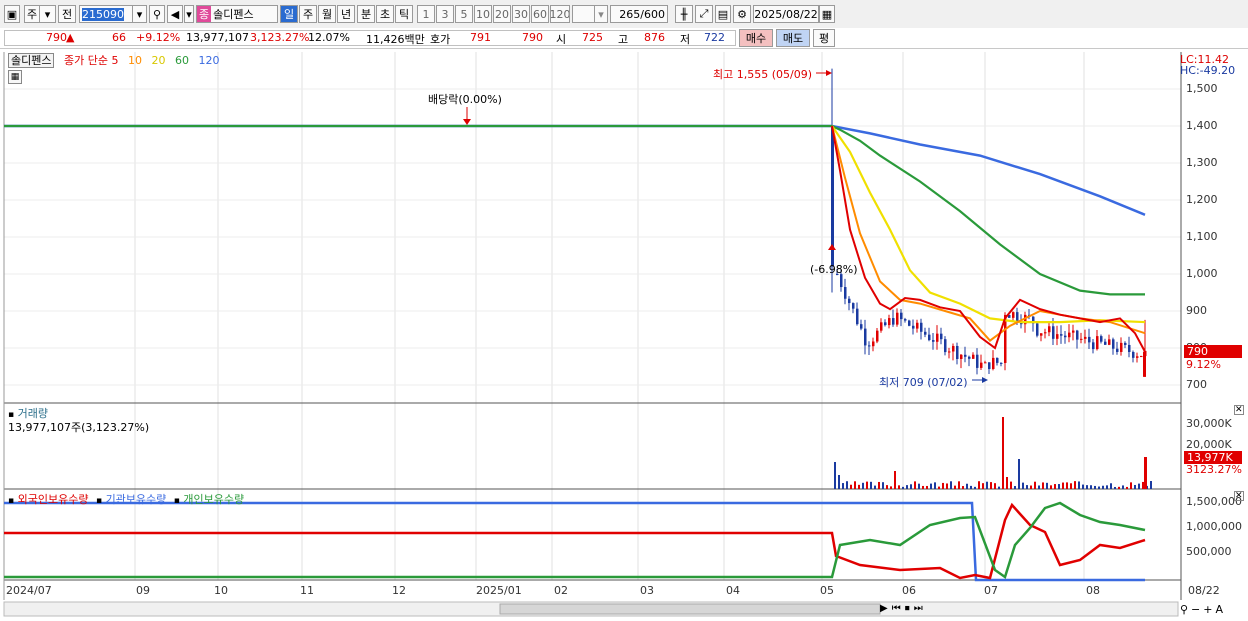  Describe the element at coordinates (31, 60) in the screenshot. I see `stock-label: 솔디펜스` at that location.